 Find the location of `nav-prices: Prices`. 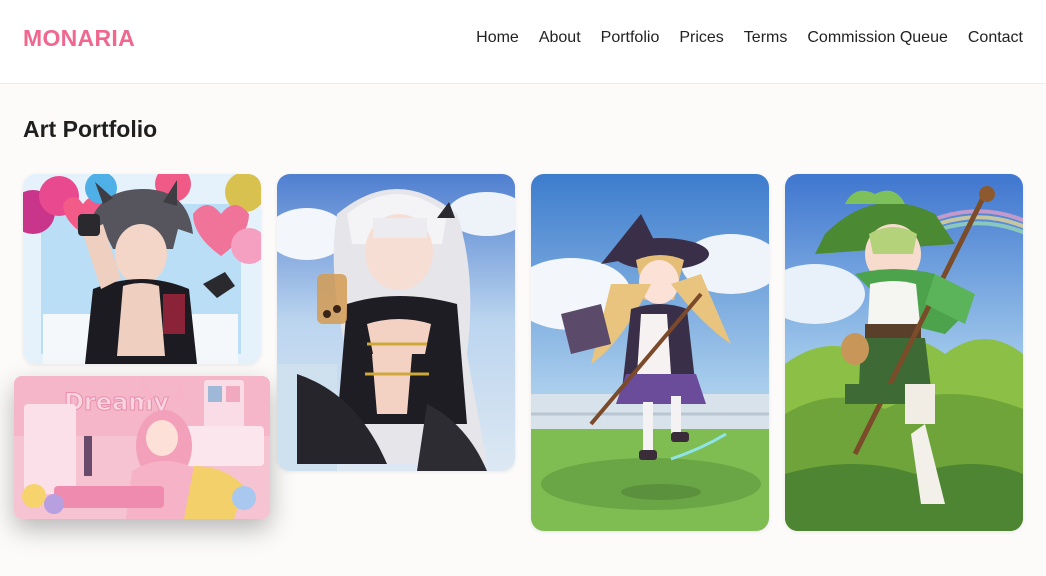

nav-prices: Prices is located at coordinates (701, 38).